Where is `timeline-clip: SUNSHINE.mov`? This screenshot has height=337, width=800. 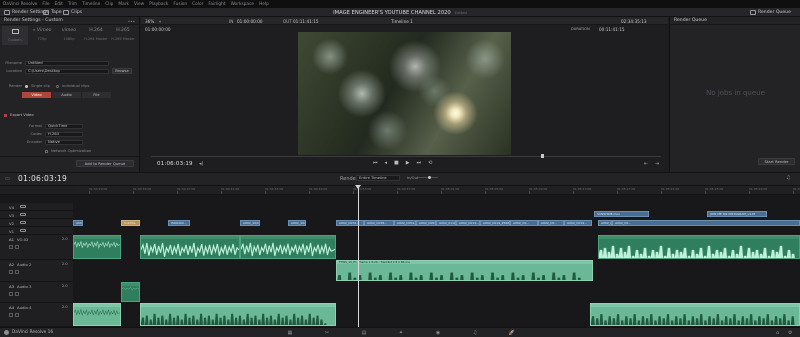
timeline-clip: SUNSHINE.mov is located at coordinates (621, 214).